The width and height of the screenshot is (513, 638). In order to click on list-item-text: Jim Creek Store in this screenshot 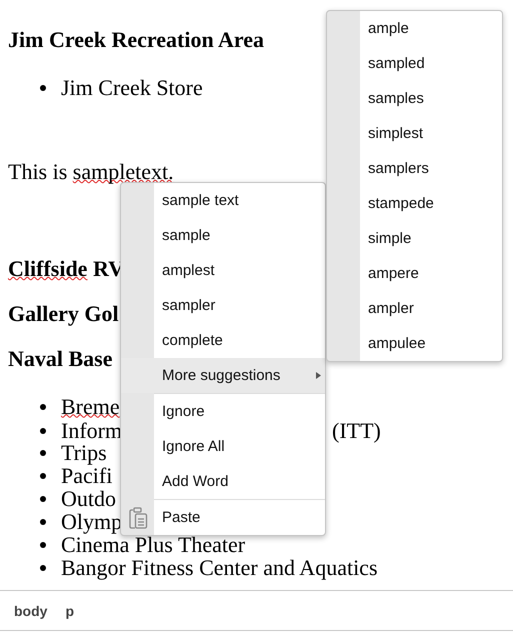, I will do `click(132, 87)`.